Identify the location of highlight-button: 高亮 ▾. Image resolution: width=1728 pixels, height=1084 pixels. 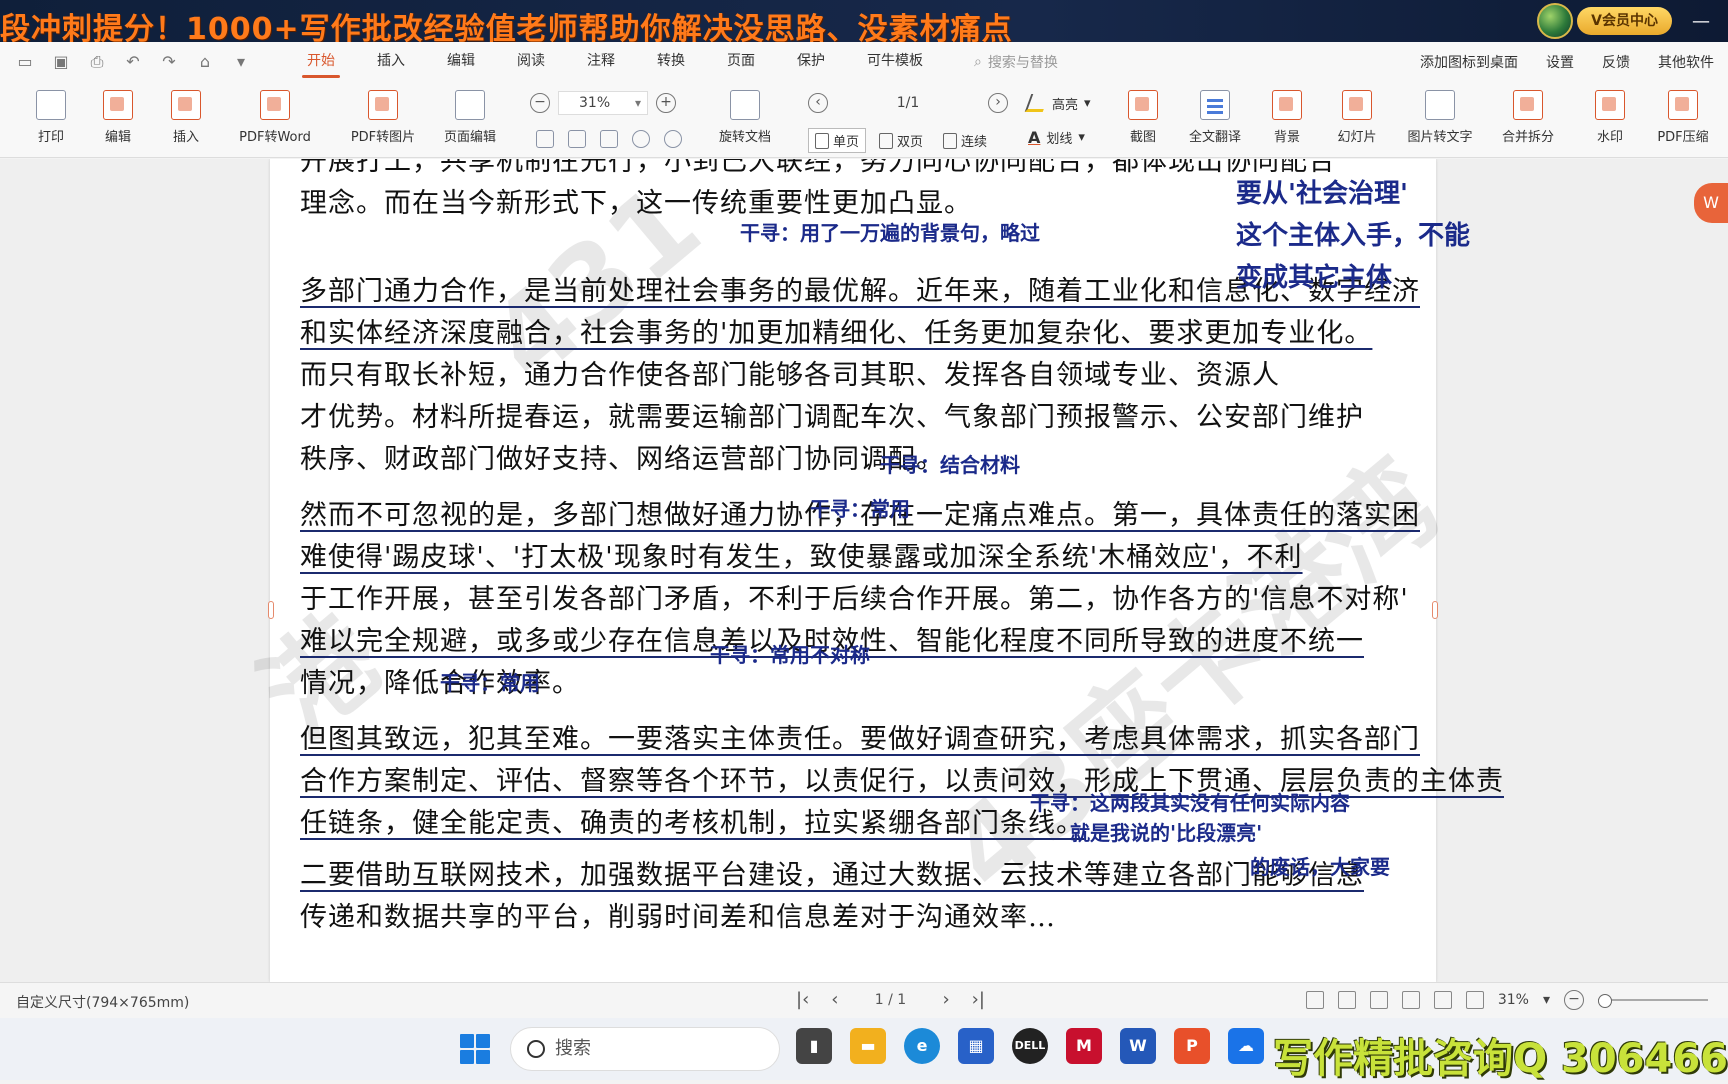
(1057, 103).